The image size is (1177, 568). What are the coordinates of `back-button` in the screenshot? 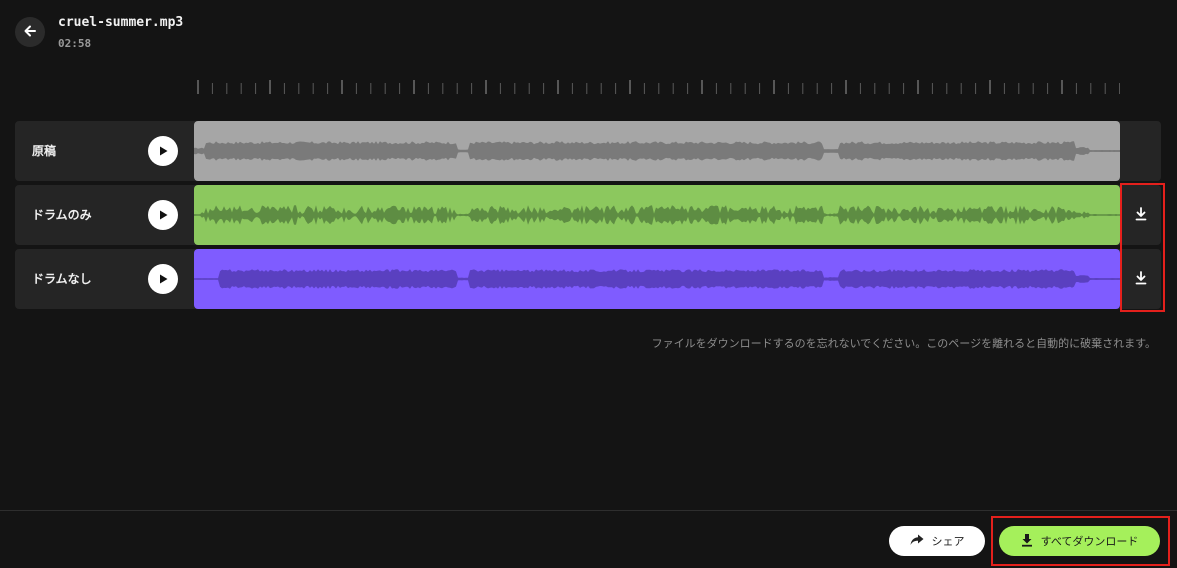 It's located at (30, 32).